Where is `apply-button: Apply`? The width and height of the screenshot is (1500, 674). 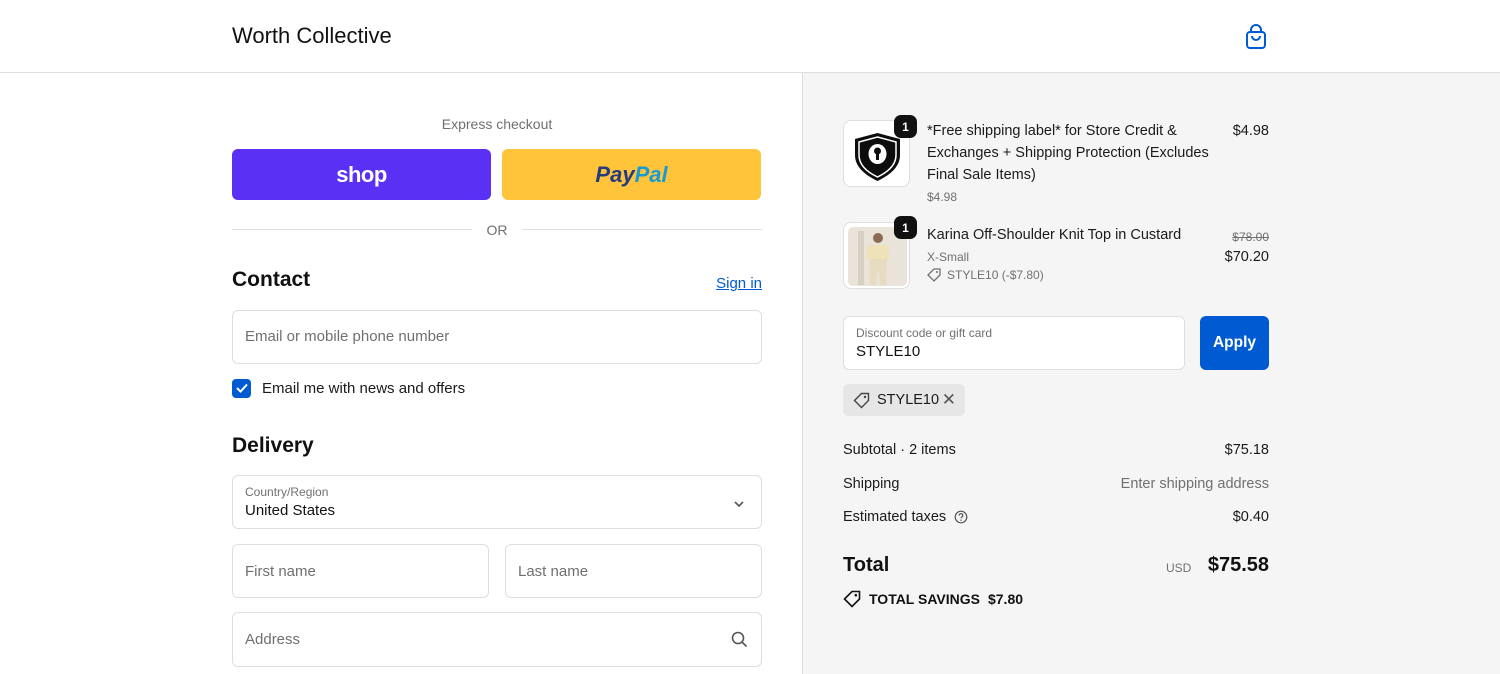 apply-button: Apply is located at coordinates (1234, 343).